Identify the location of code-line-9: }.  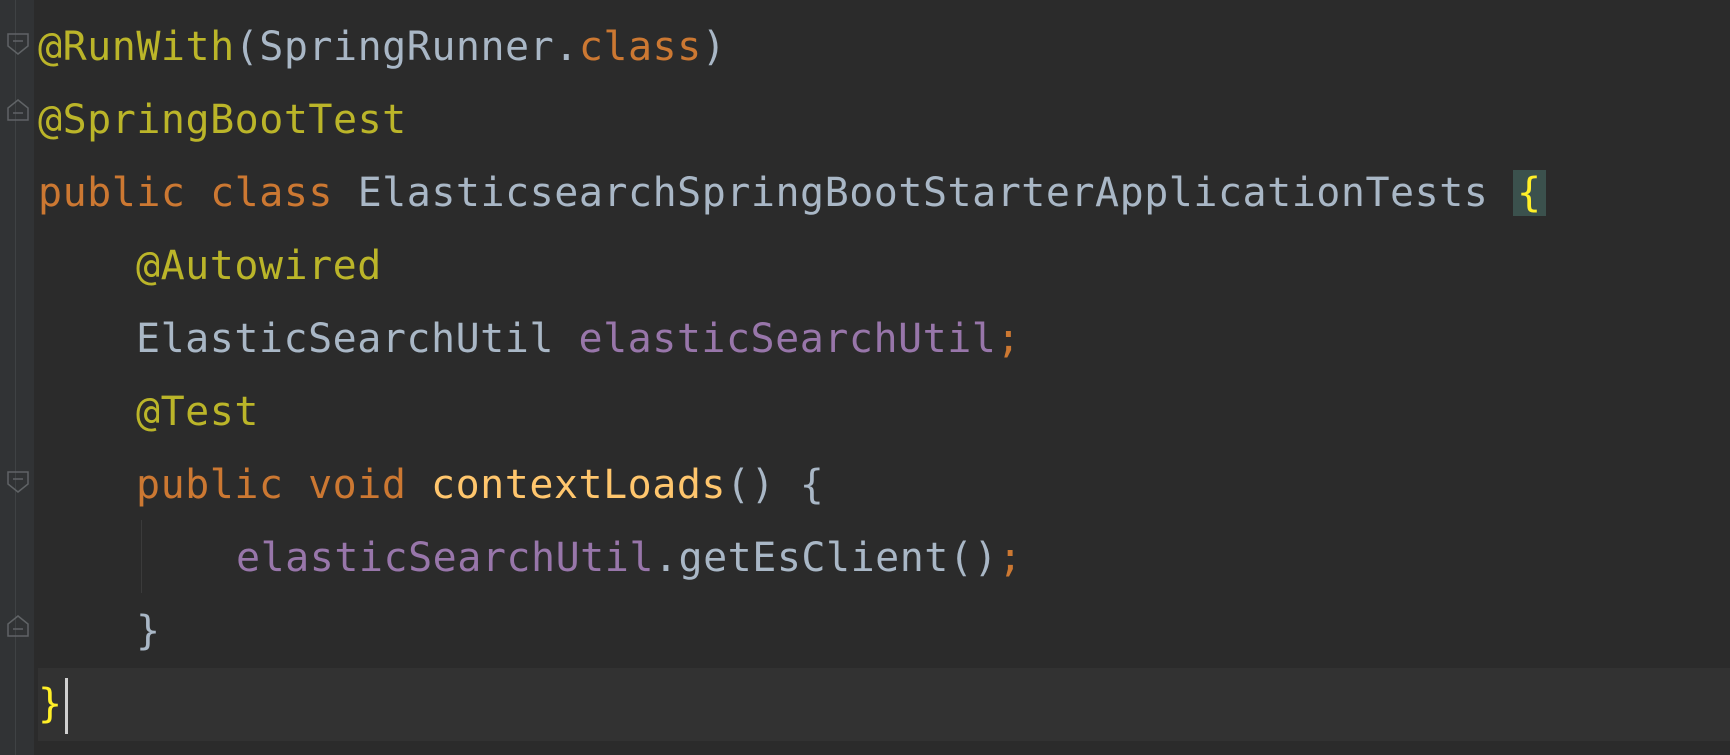
(99, 631).